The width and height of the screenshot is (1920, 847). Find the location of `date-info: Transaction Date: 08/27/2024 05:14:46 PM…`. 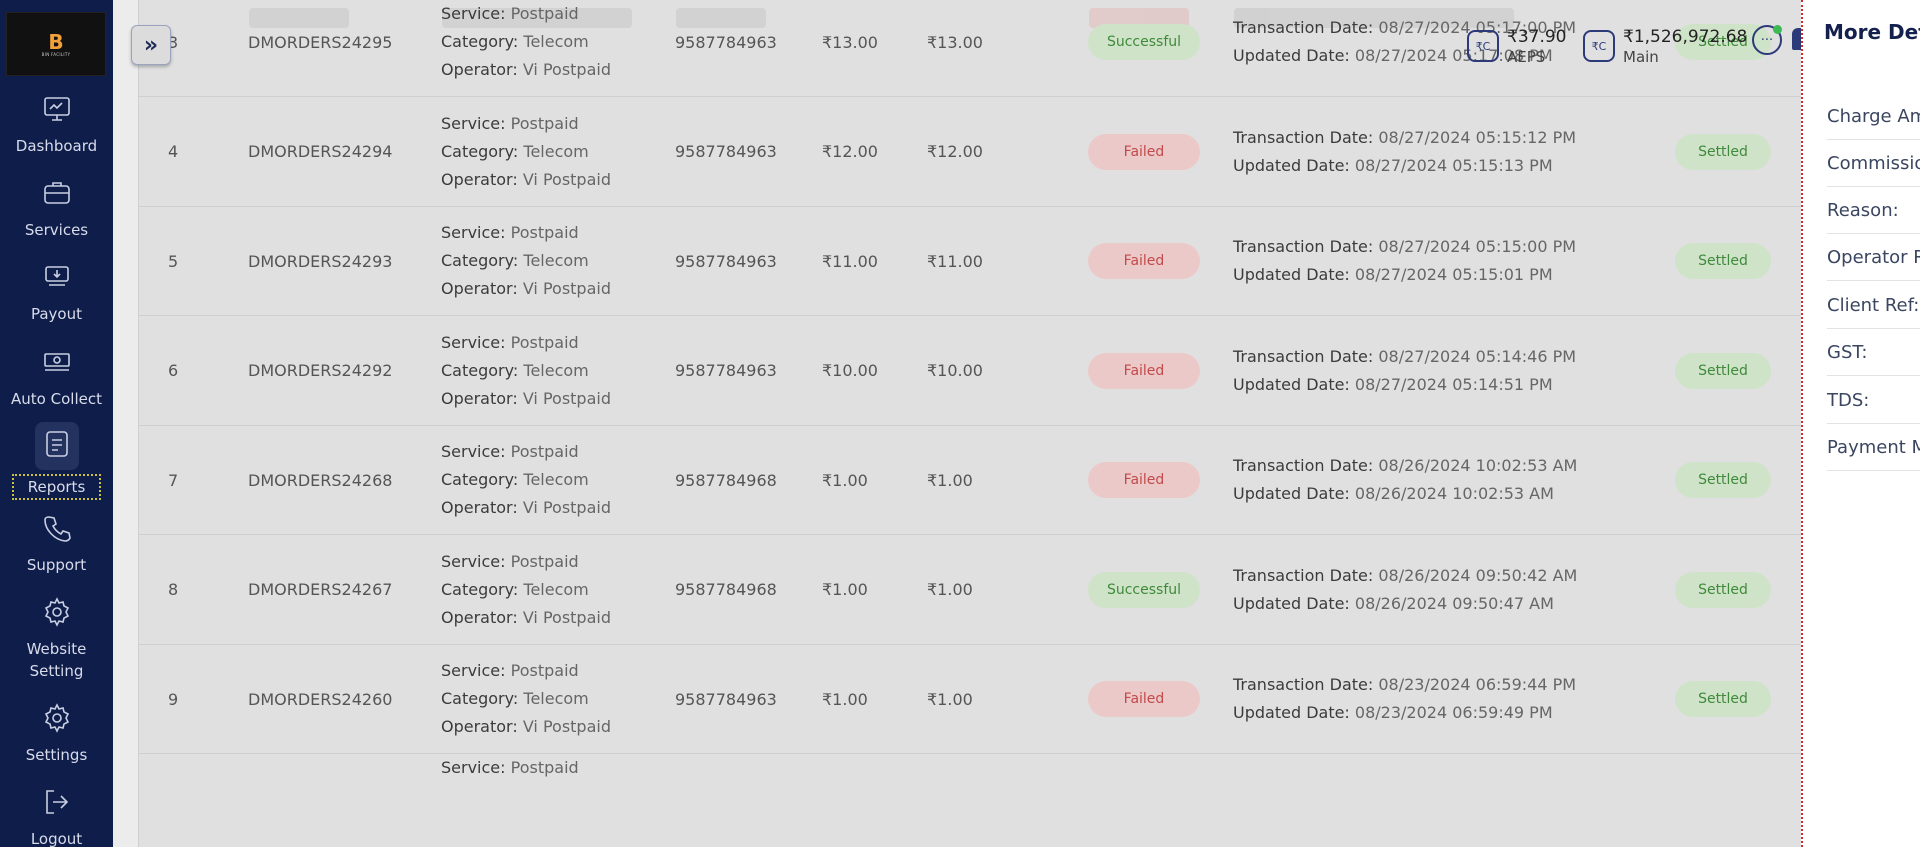

date-info: Transaction Date: 08/27/2024 05:14:46 PM… is located at coordinates (1404, 371).